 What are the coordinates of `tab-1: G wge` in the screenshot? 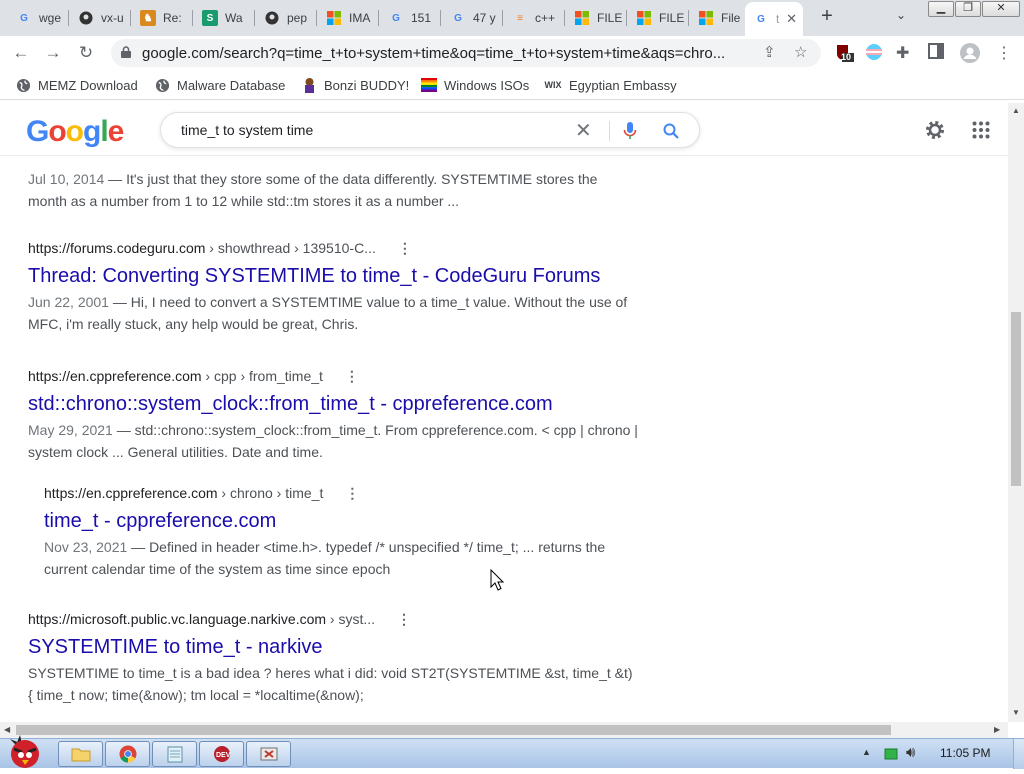 It's located at (37, 18).